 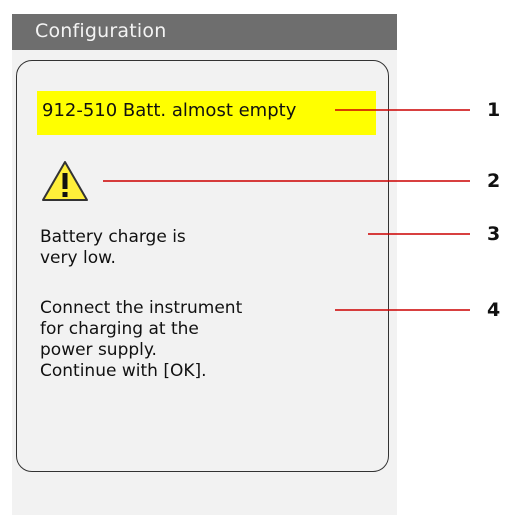 What do you see at coordinates (494, 310) in the screenshot?
I see `callout-number-4: 4` at bounding box center [494, 310].